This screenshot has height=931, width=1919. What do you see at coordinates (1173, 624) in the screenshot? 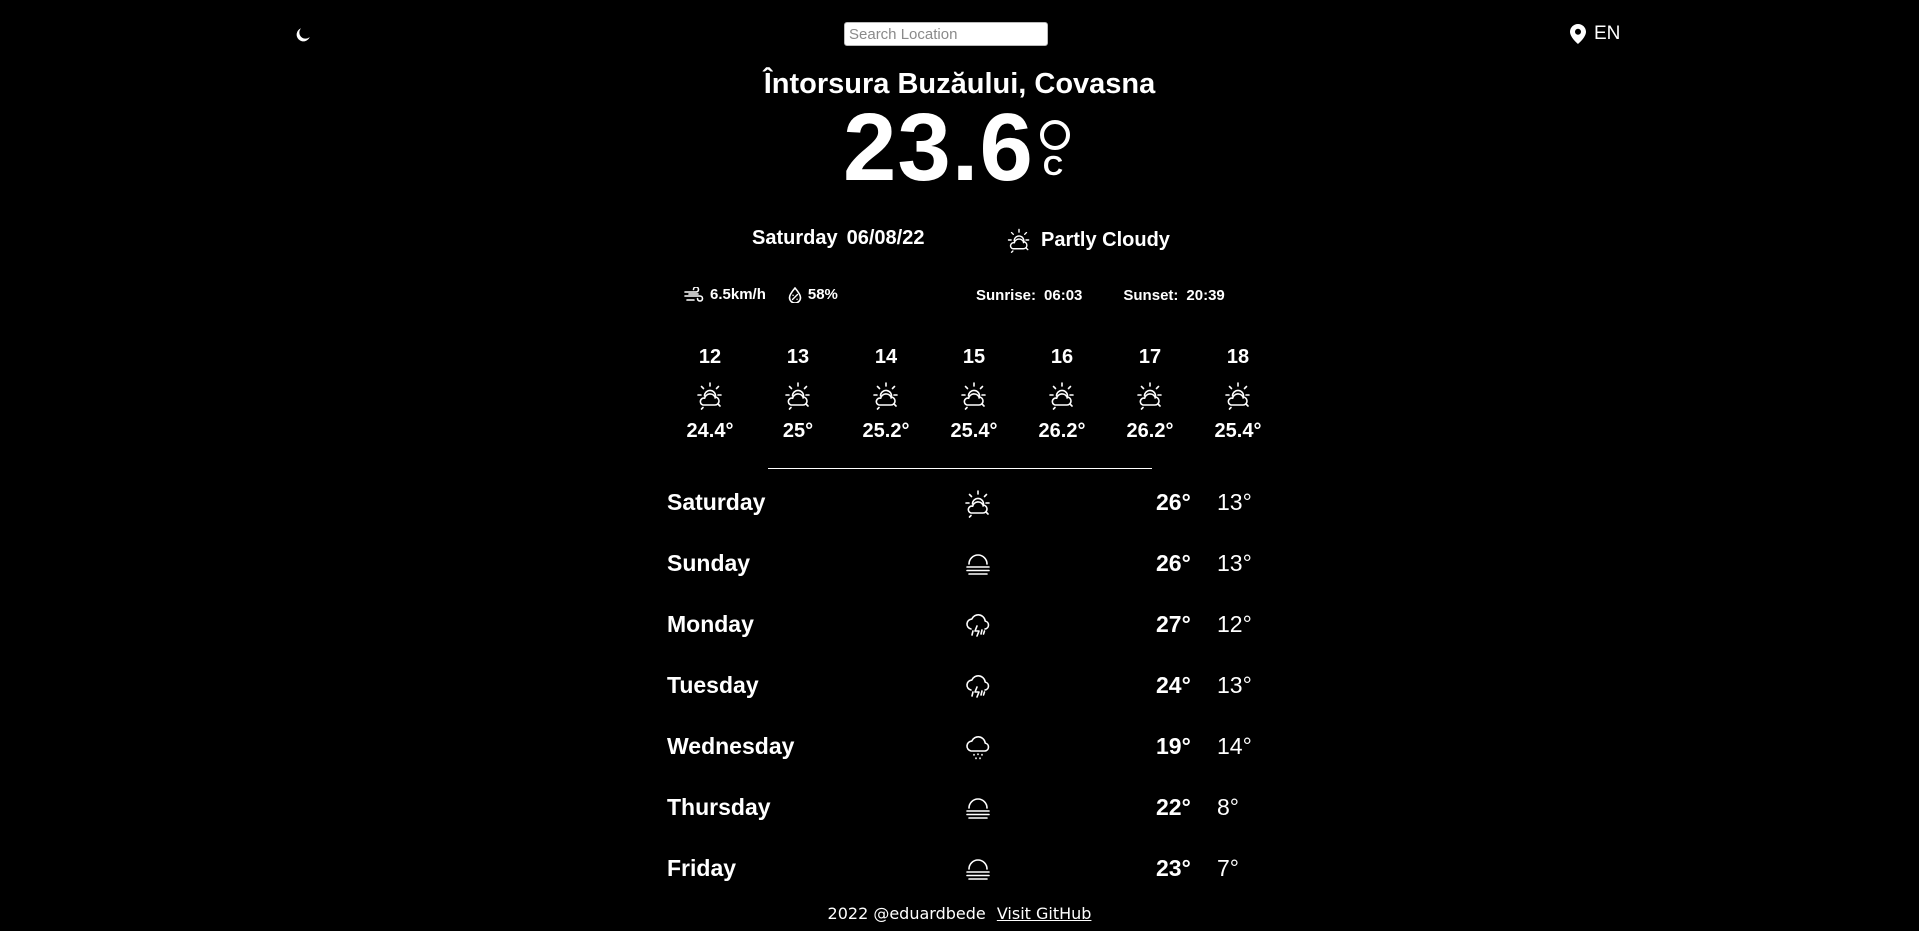
I see `day-max-temp: 27°` at bounding box center [1173, 624].